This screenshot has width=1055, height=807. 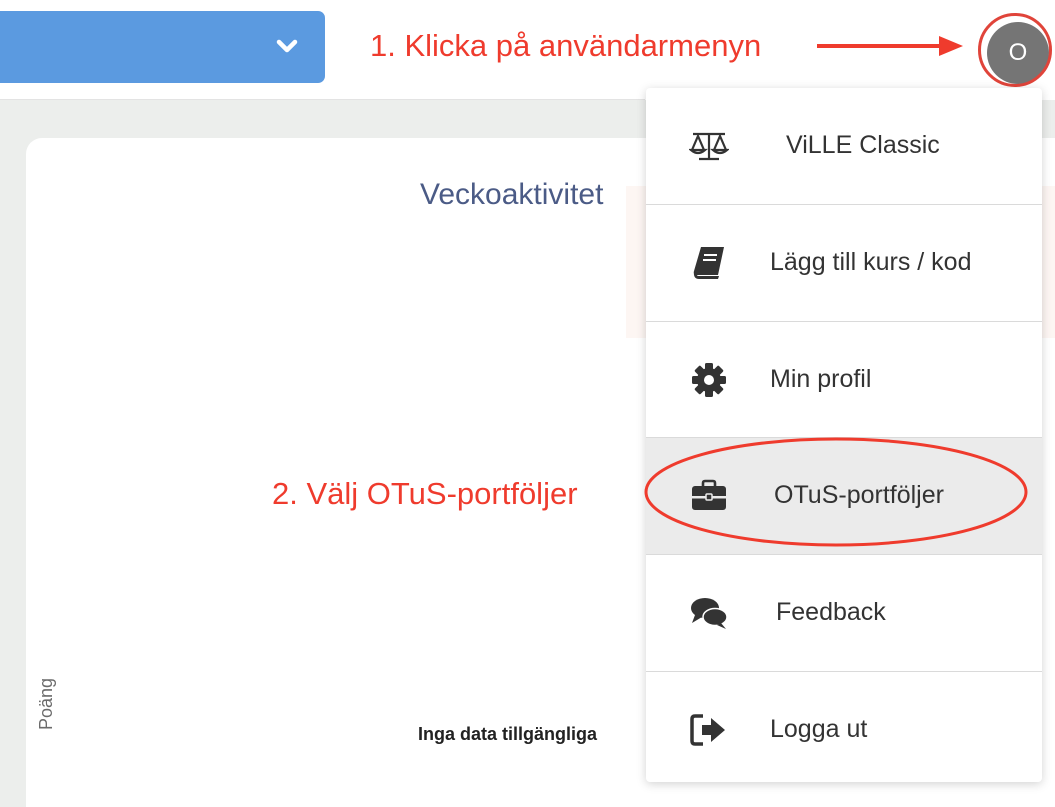 I want to click on menu-item-feedback: Feedback, so click(x=844, y=613).